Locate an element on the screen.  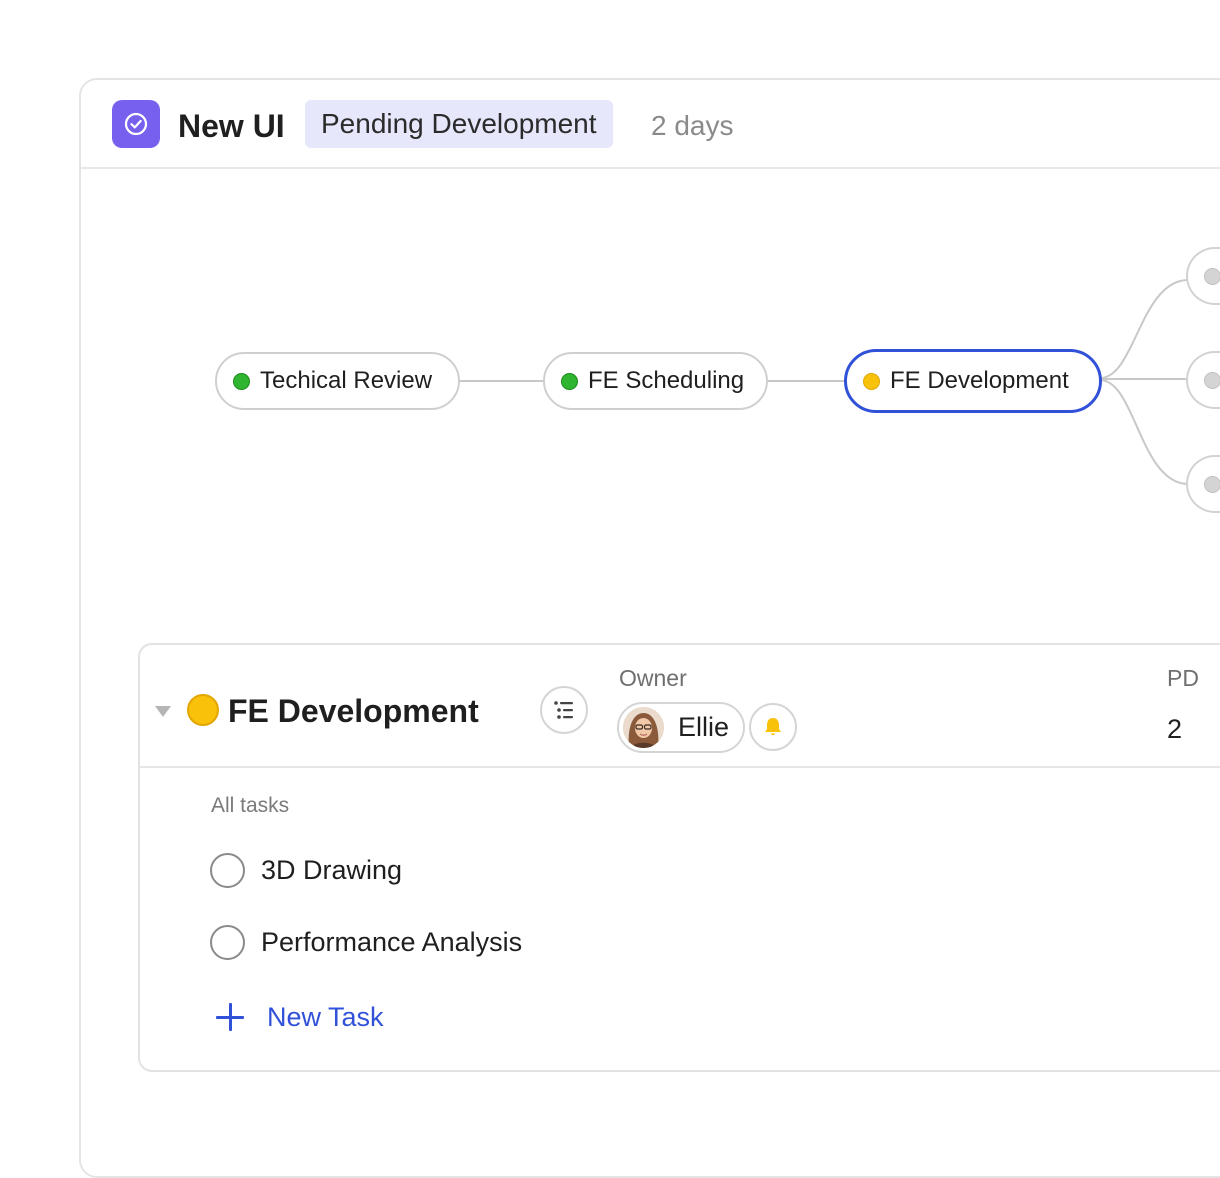
stage-title: FE Development is located at coordinates (353, 711).